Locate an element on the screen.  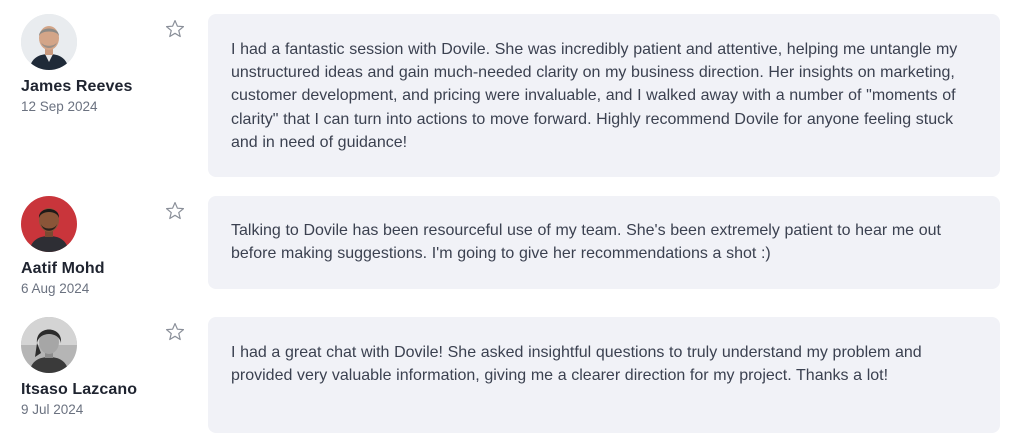
review-date: 12 Sep 2024 is located at coordinates (59, 106).